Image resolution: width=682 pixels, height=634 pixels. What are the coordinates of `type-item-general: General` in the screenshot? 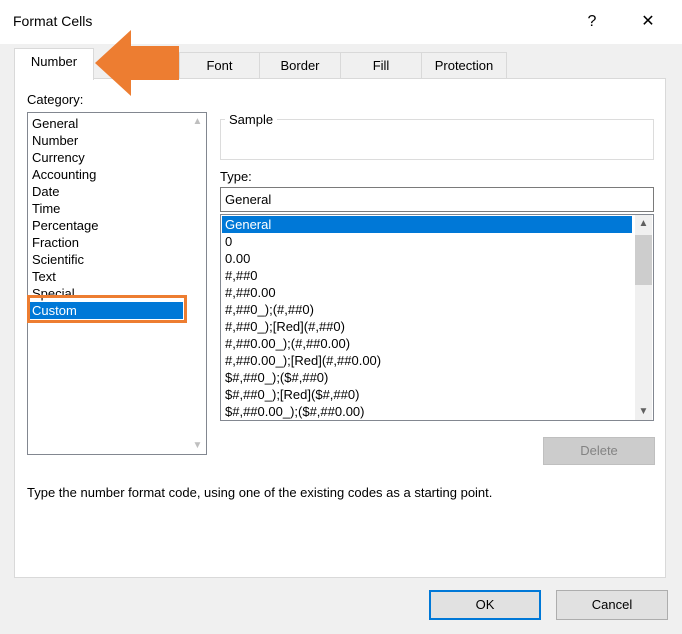 It's located at (427, 224).